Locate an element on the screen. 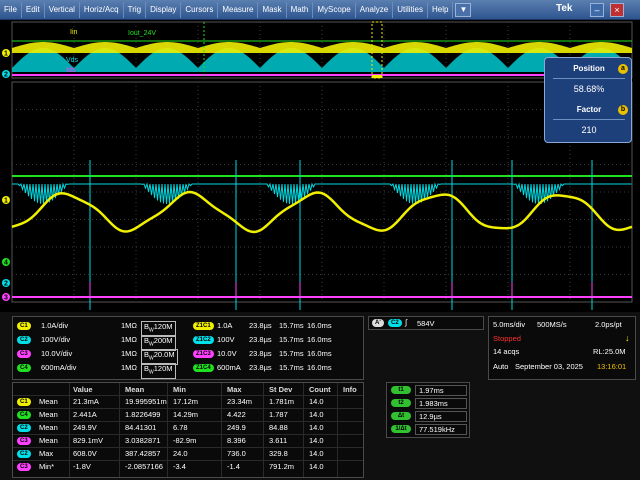 This screenshot has height=480, width=640. position-factor-panel: Position a 58.68% Factor b 210 is located at coordinates (588, 100).